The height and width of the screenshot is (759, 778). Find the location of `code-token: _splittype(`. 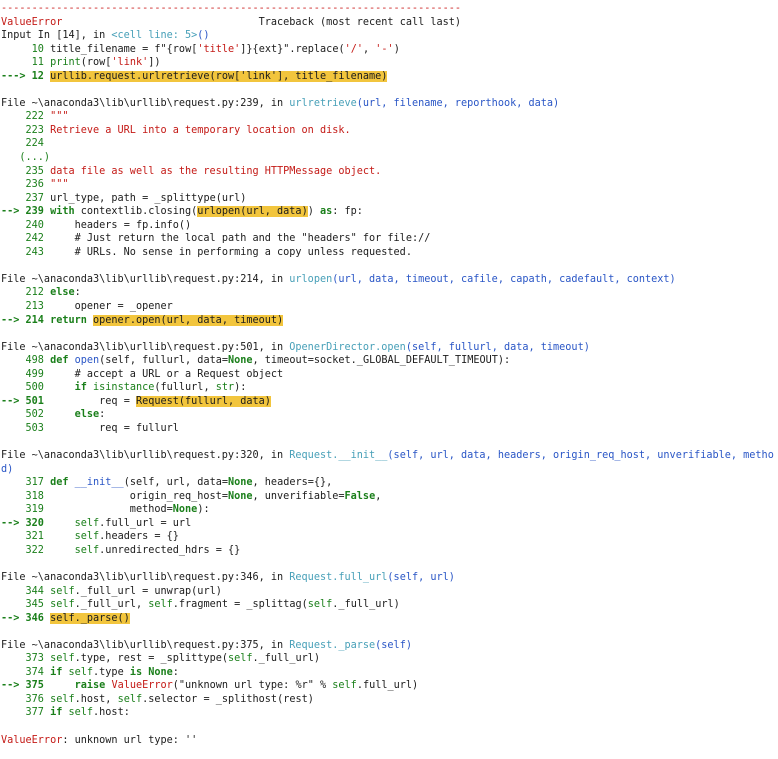

code-token: _splittype( is located at coordinates (194, 659).